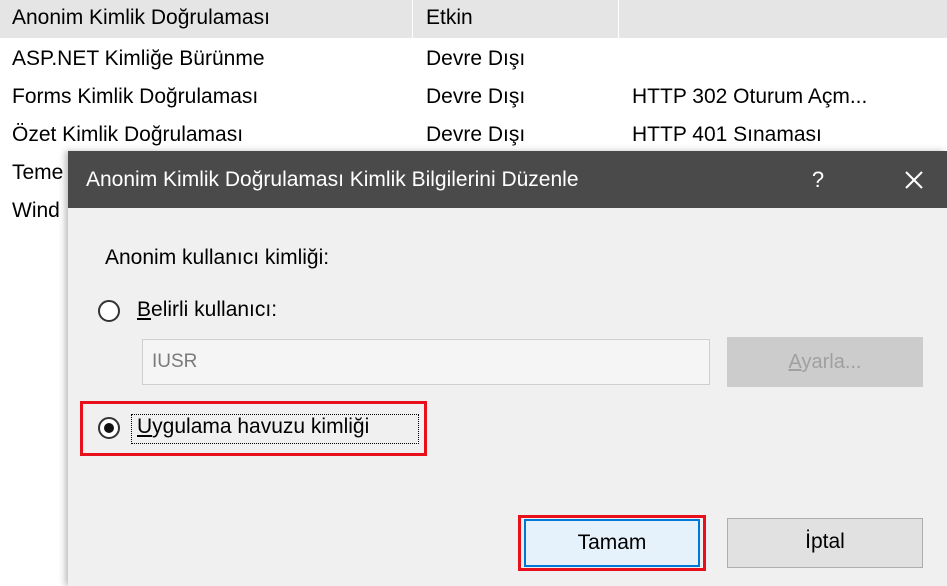  Describe the element at coordinates (449, 17) in the screenshot. I see `list-cell-status: Etkin` at that location.